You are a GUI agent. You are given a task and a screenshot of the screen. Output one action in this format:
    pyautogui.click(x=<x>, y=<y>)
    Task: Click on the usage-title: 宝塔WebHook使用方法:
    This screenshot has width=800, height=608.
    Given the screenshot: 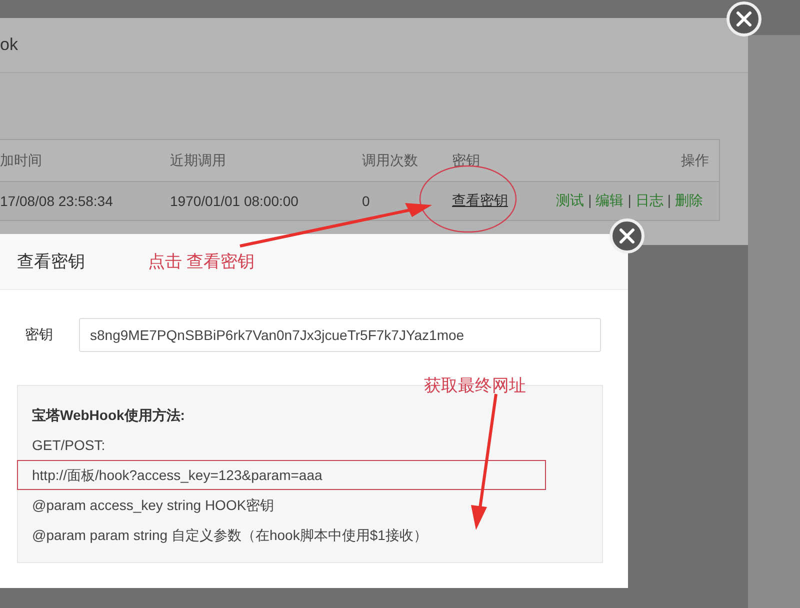 What is the action you would take?
    pyautogui.click(x=109, y=415)
    